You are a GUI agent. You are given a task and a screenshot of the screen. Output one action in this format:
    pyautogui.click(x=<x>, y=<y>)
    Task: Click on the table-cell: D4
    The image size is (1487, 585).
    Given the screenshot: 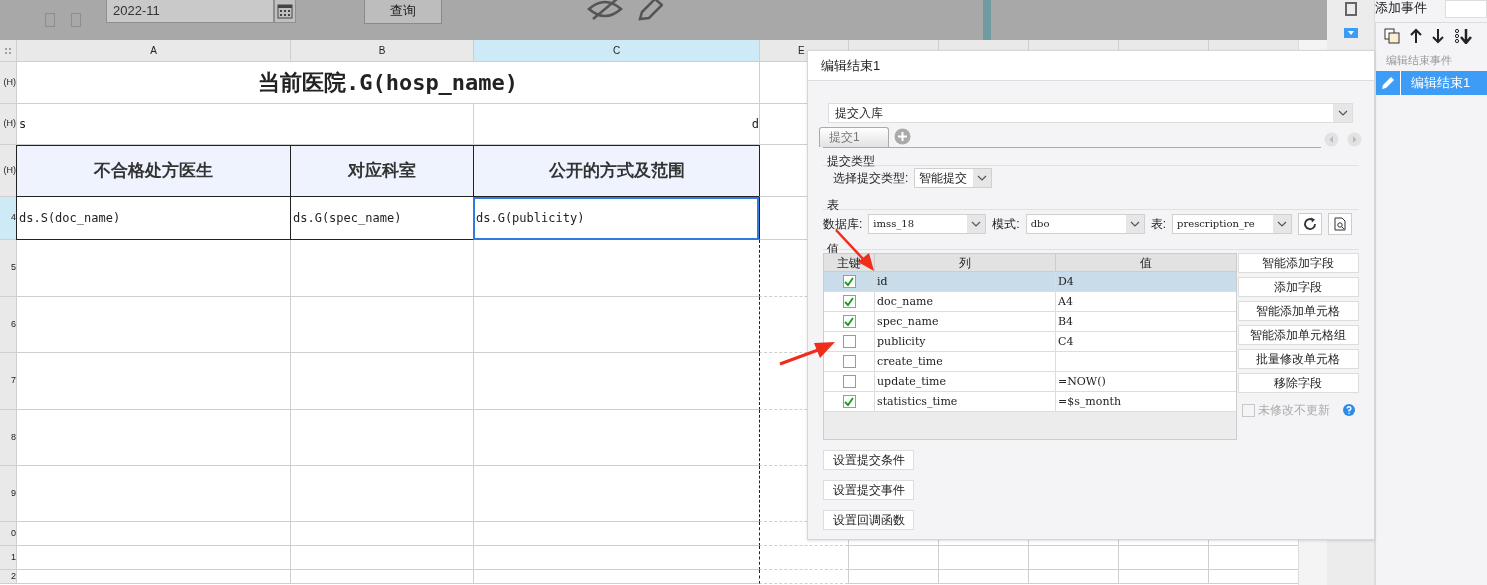 What is the action you would take?
    pyautogui.click(x=1145, y=281)
    